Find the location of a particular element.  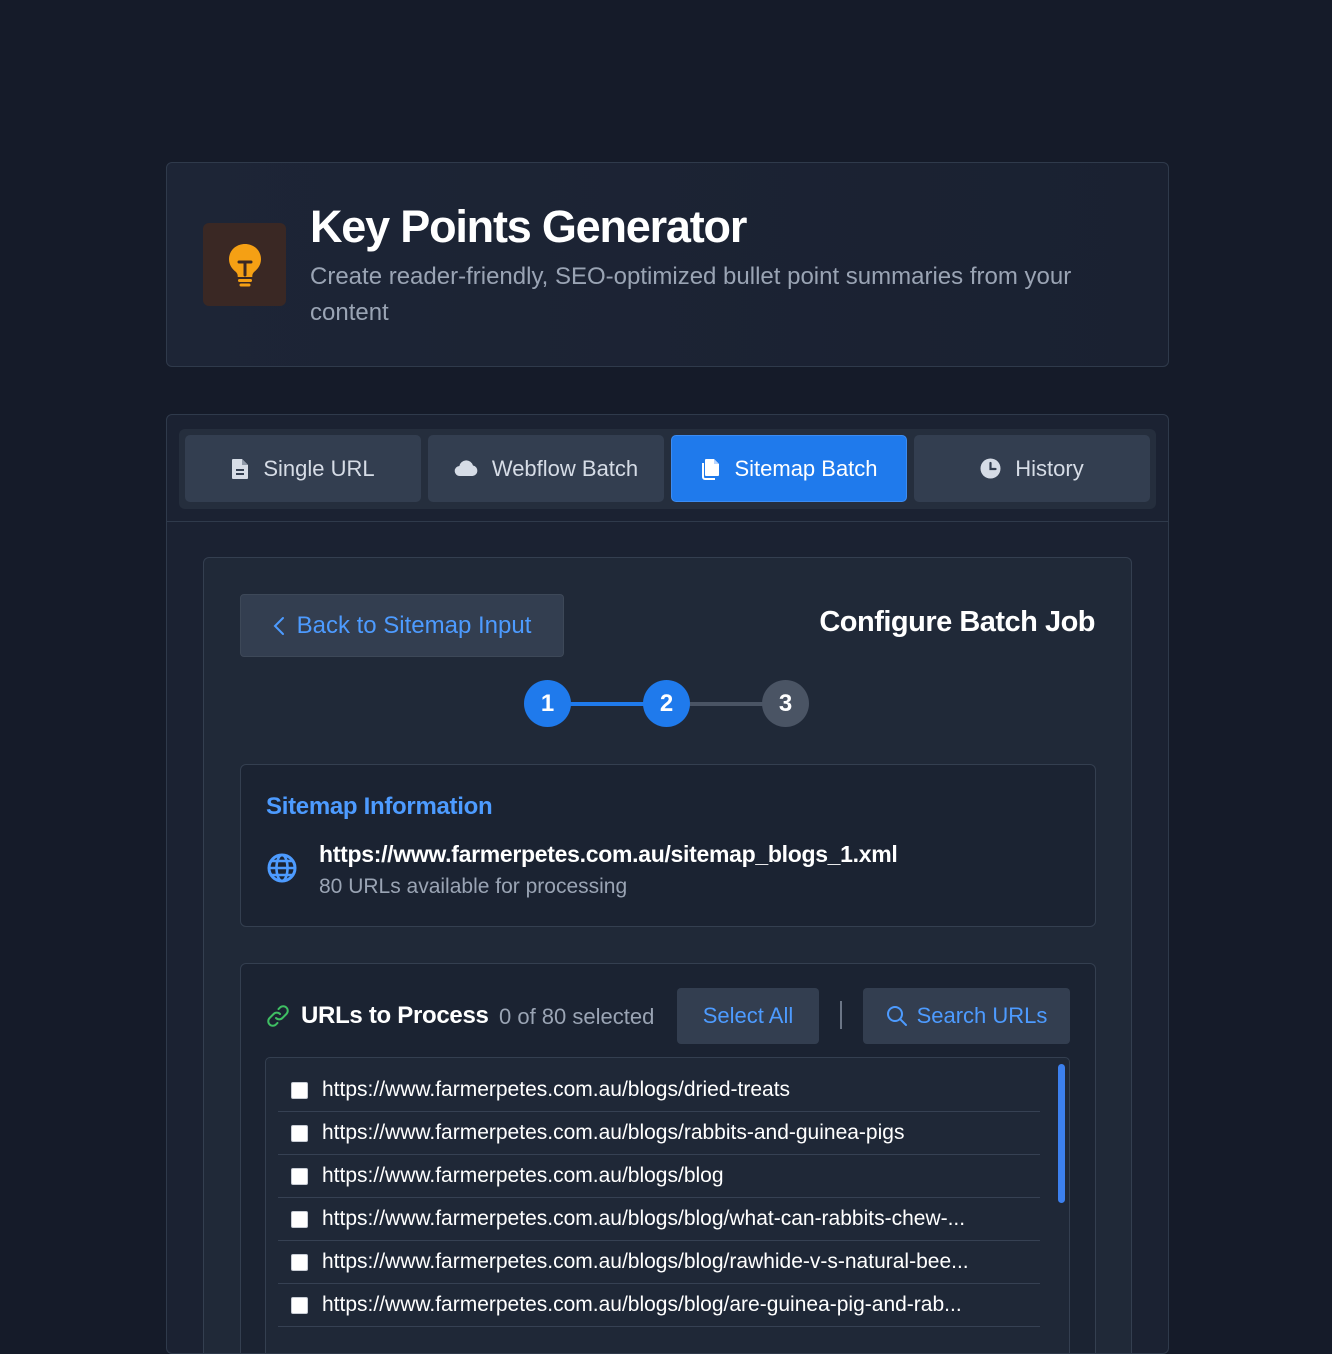

app-title: Key Points Generator is located at coordinates (528, 226).